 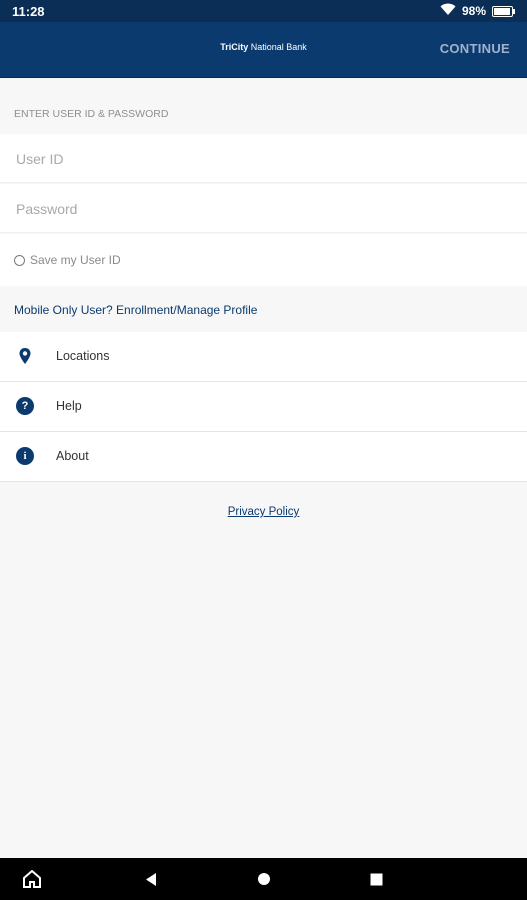 I want to click on status-bar: 11:28 98%, so click(x=263, y=11).